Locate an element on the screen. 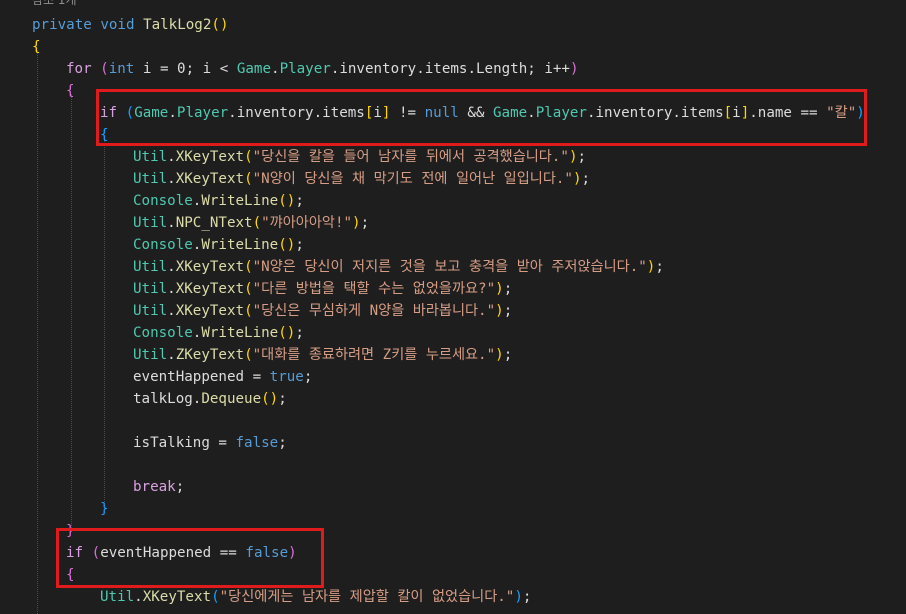  code-line: talkLog.Dequeue(); is located at coordinates (210, 399).